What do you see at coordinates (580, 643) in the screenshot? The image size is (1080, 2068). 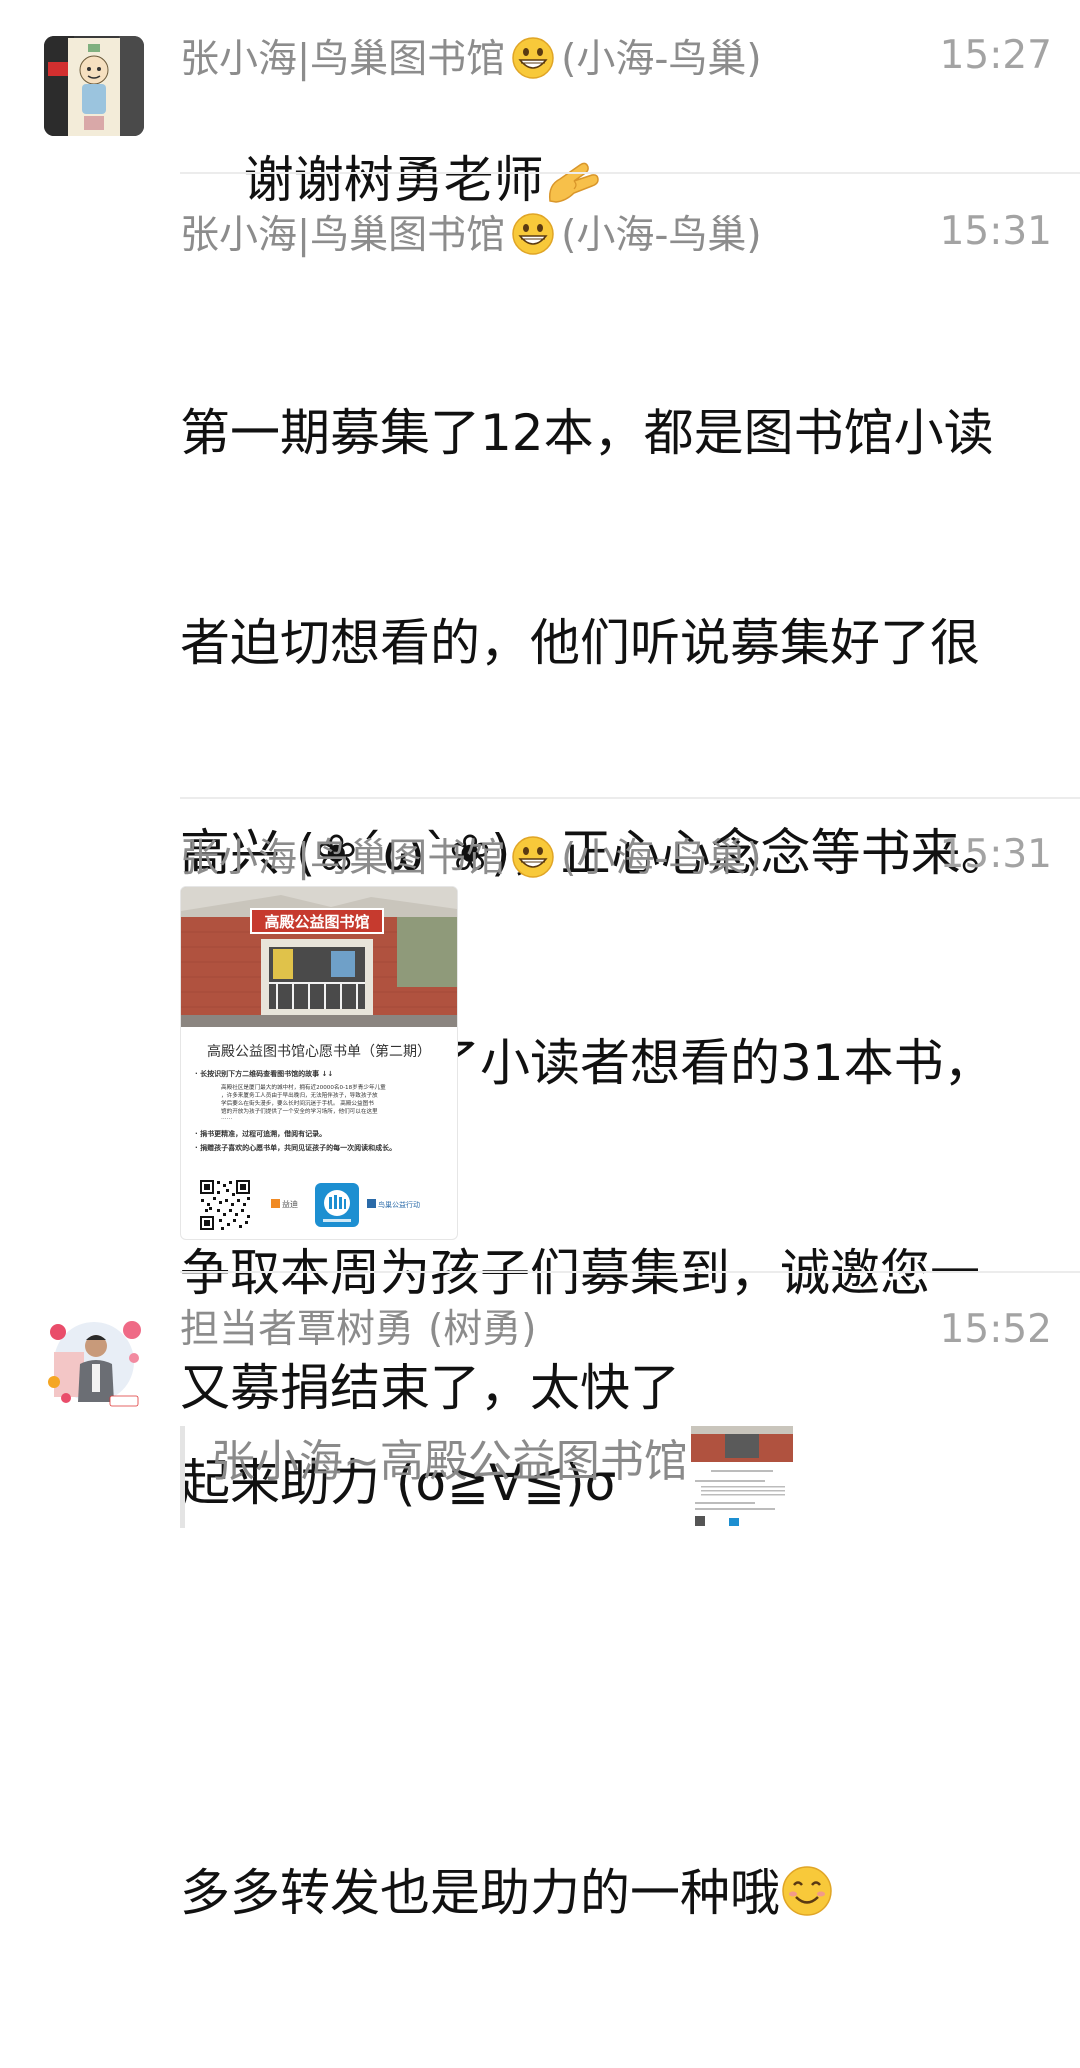 I see `message-line: 者迫切想看的，他们听说募集好了很` at bounding box center [580, 643].